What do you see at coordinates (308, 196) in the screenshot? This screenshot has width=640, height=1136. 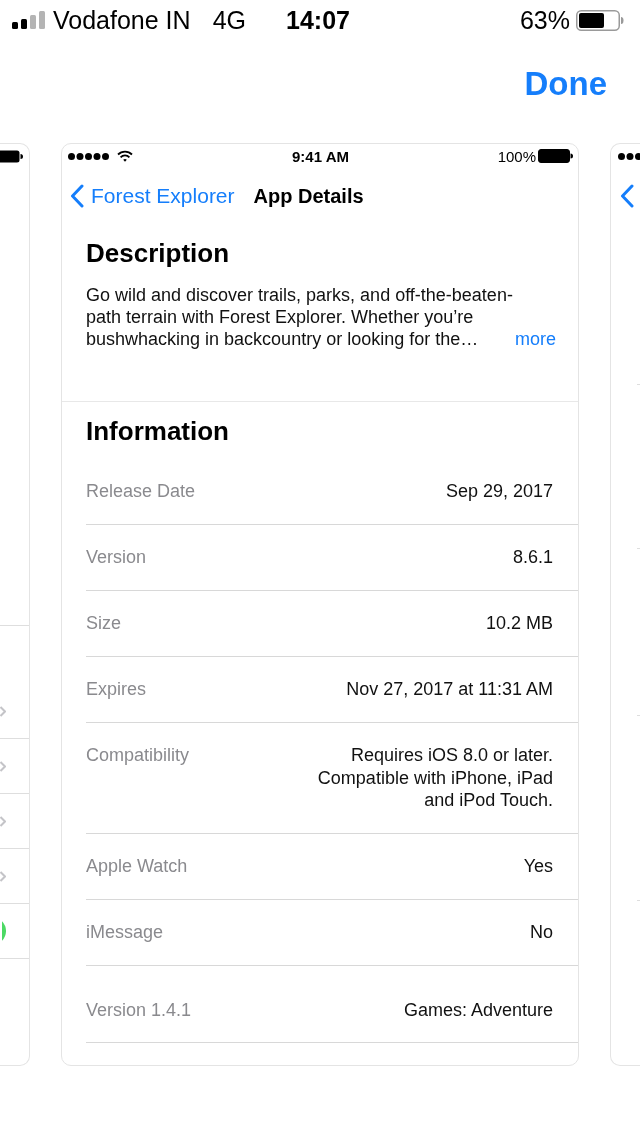 I see `page-title: App Details` at bounding box center [308, 196].